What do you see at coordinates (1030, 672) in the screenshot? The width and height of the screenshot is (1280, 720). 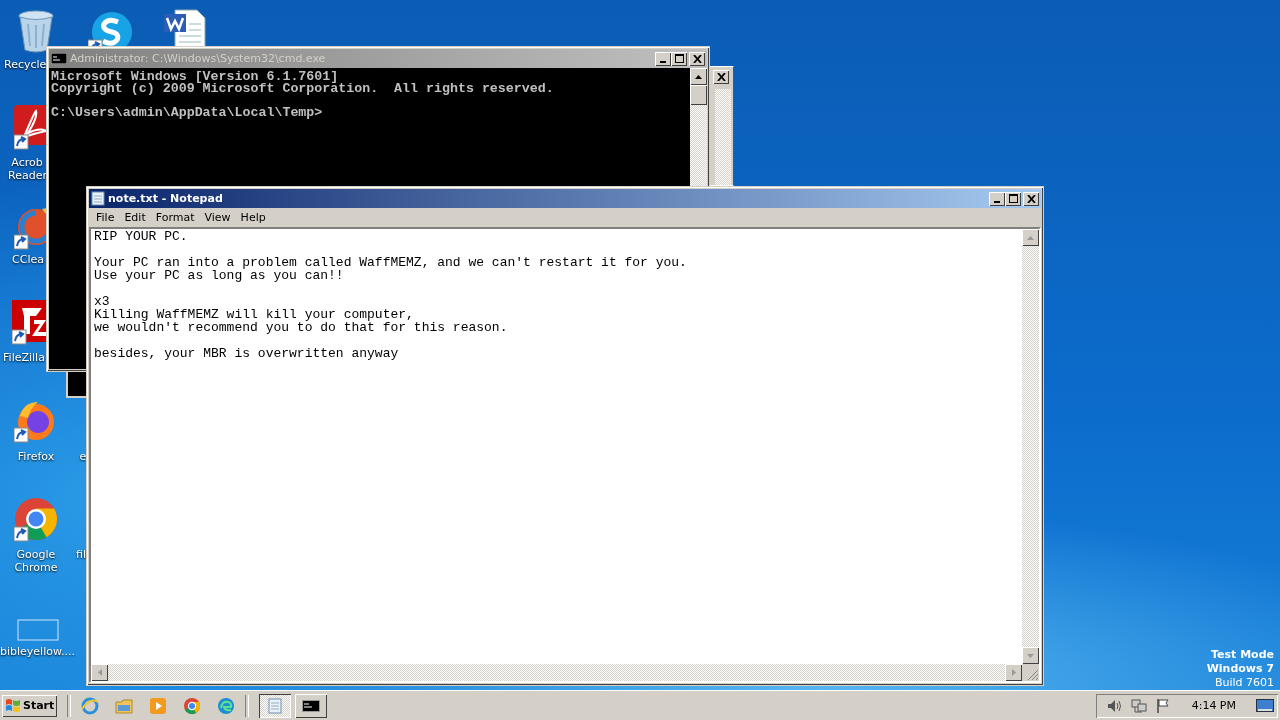 I see `resize-grip-icon` at bounding box center [1030, 672].